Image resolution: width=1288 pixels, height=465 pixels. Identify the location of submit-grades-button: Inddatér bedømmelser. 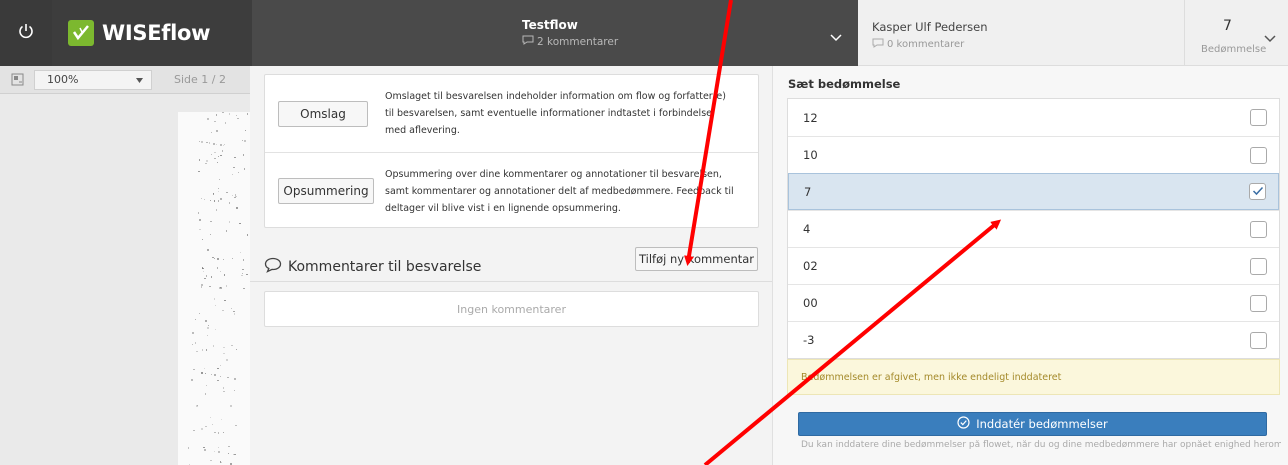
(1032, 424).